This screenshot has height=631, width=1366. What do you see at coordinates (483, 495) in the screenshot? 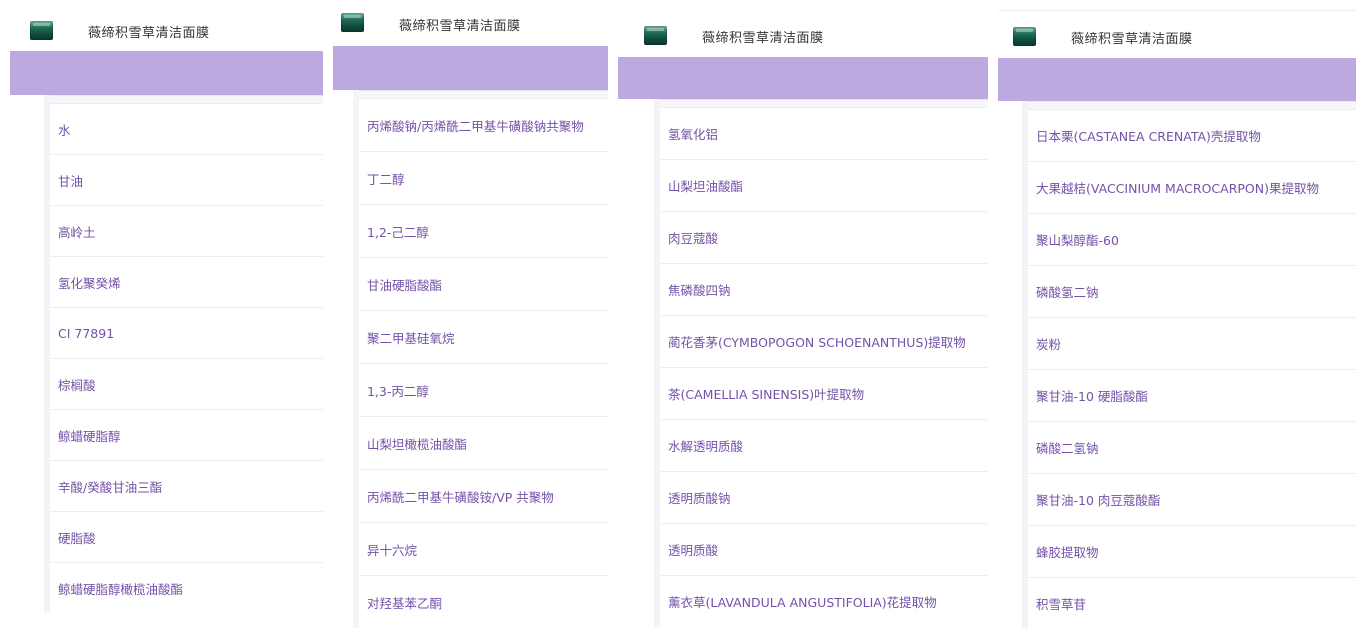
I see `ingredient-item: 丙烯酰二甲基牛磺酸铵/VP 共聚物` at bounding box center [483, 495].